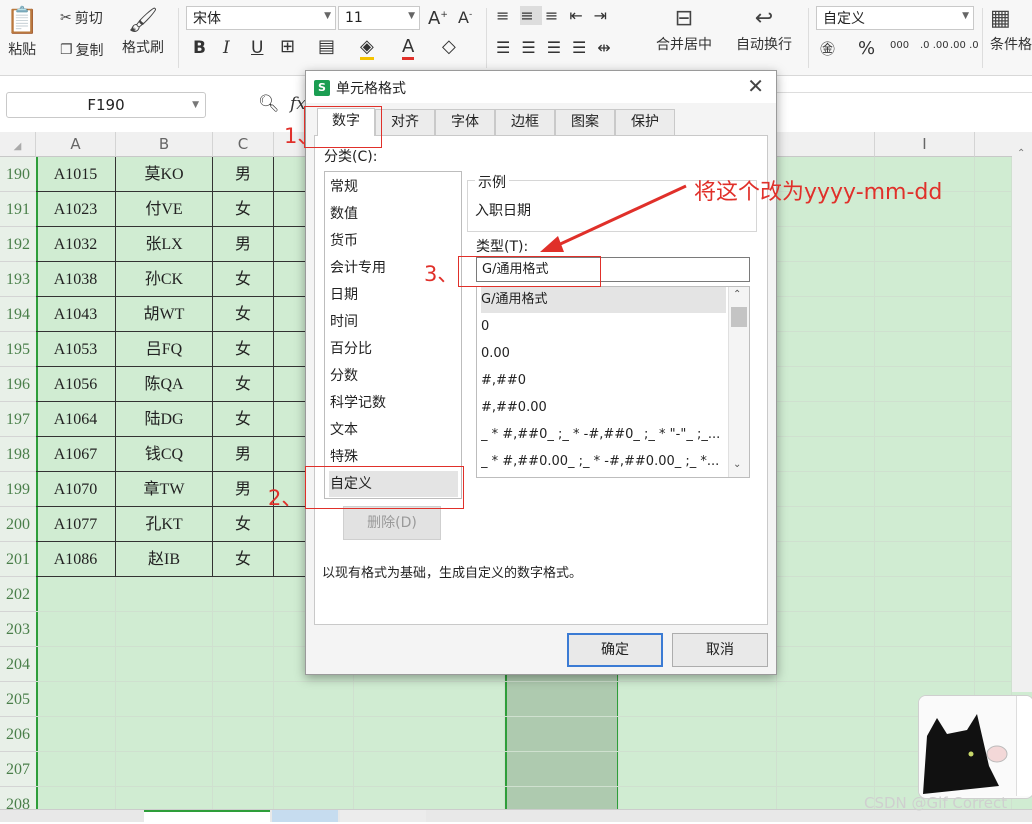  What do you see at coordinates (164, 489) in the screenshot?
I see `table-cell: 章TW` at bounding box center [164, 489].